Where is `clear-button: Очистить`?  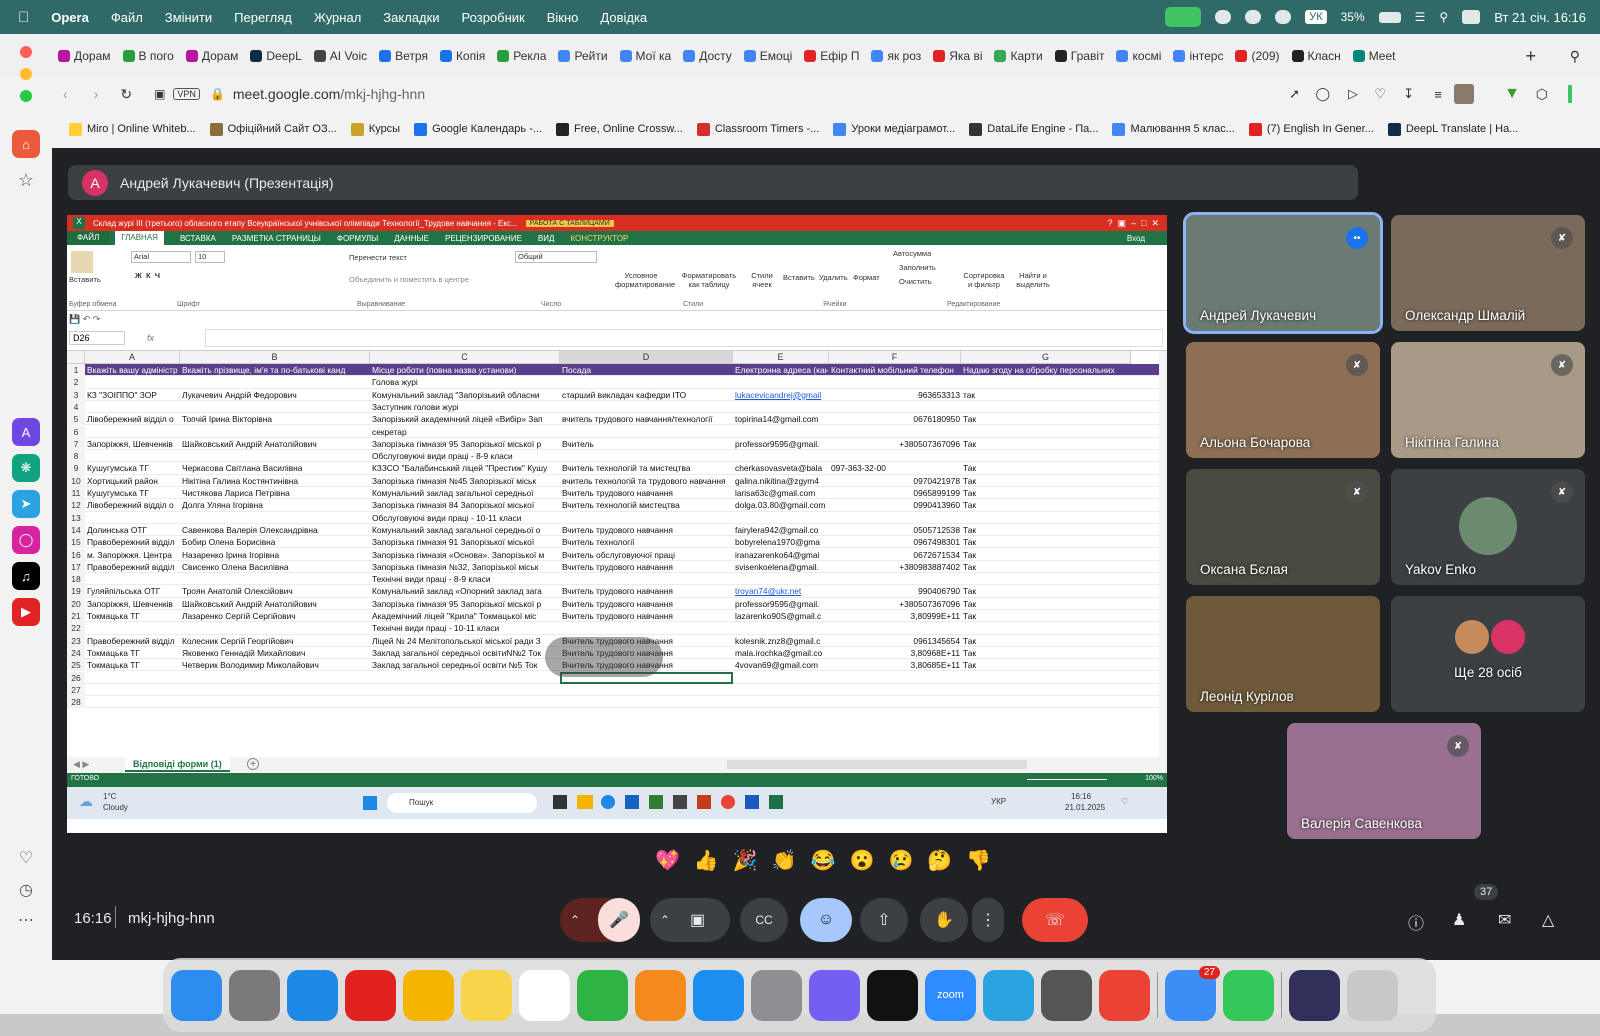 clear-button: Очистить is located at coordinates (915, 281).